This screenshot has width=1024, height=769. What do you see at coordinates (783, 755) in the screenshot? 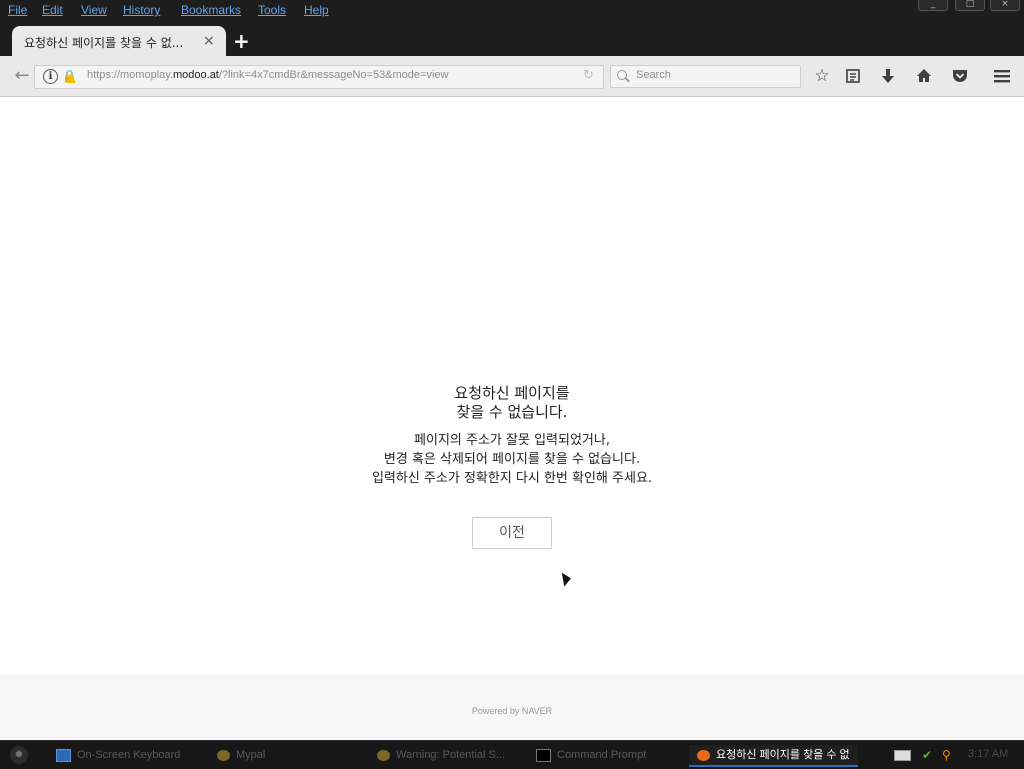
I see `task-label: 요청하신 페이지를 찾을 수 없` at bounding box center [783, 755].